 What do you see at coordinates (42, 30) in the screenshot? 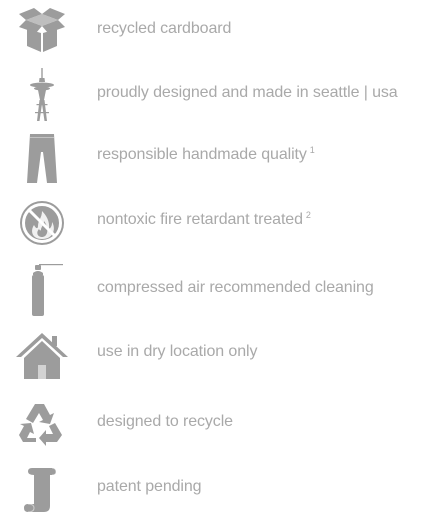
I see `cardboard-box-icon` at bounding box center [42, 30].